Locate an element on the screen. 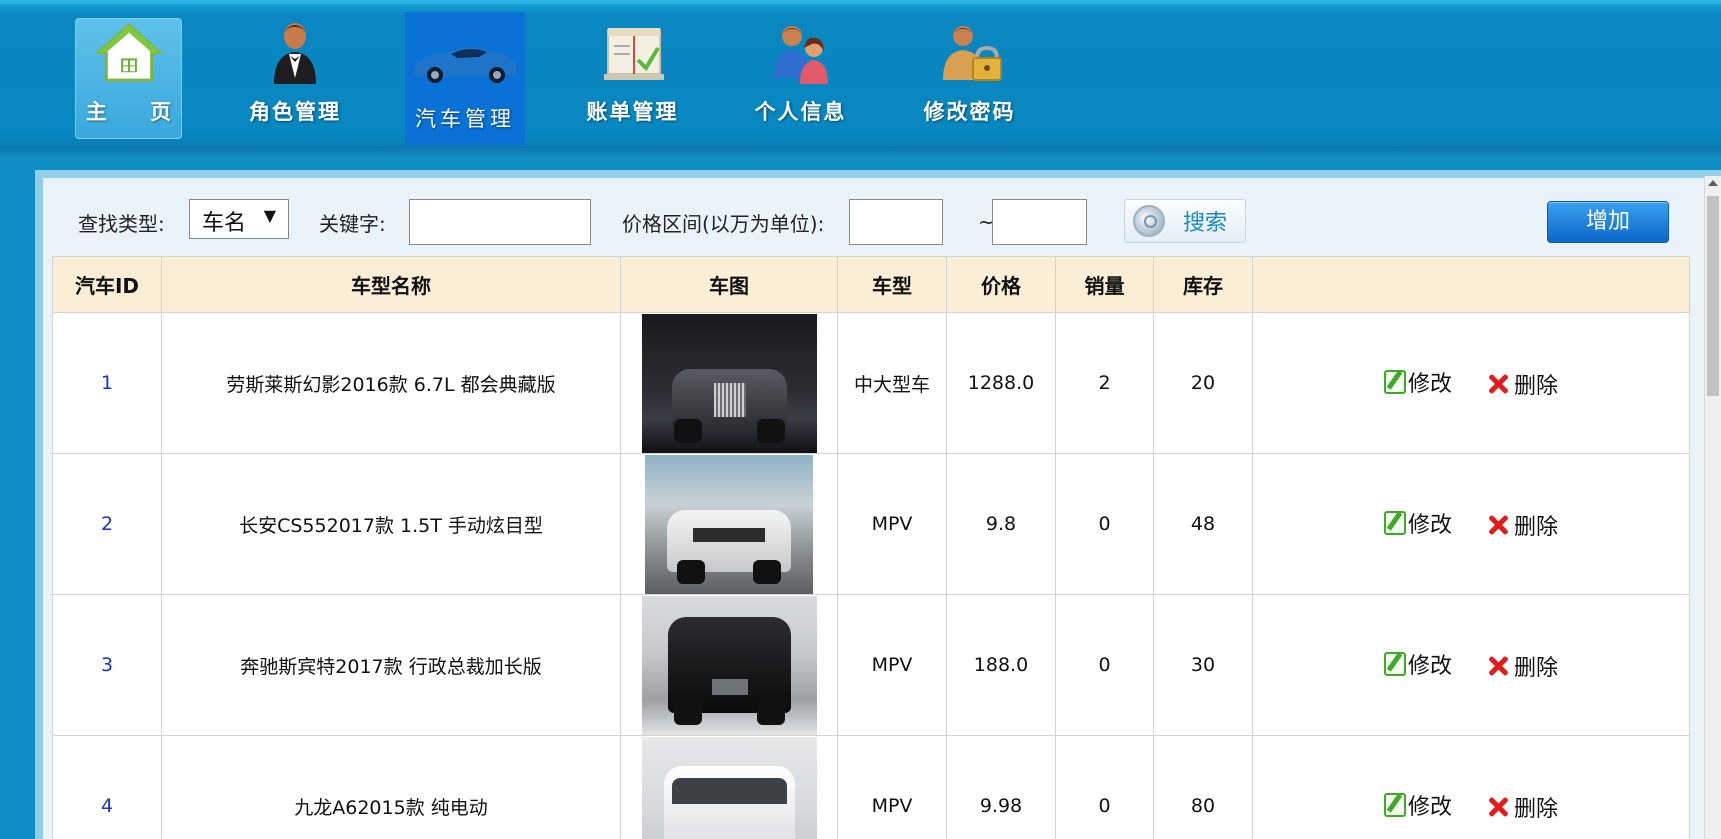 This screenshot has height=839, width=1721. nav-role-management: 角色管理 is located at coordinates (295, 75).